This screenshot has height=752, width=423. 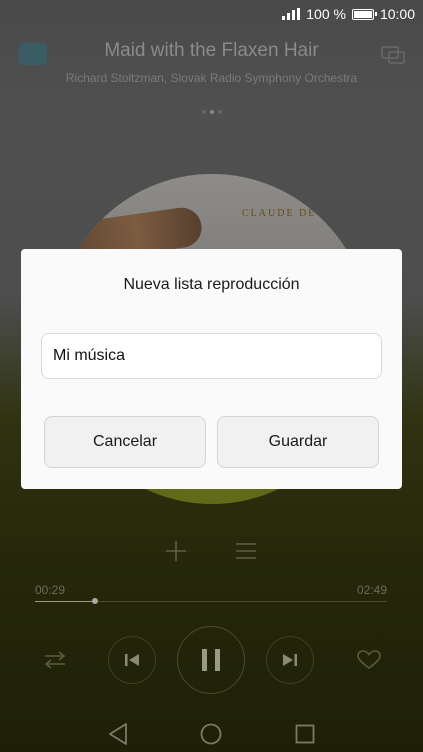 What do you see at coordinates (397, 14) in the screenshot?
I see `clock: 10:00` at bounding box center [397, 14].